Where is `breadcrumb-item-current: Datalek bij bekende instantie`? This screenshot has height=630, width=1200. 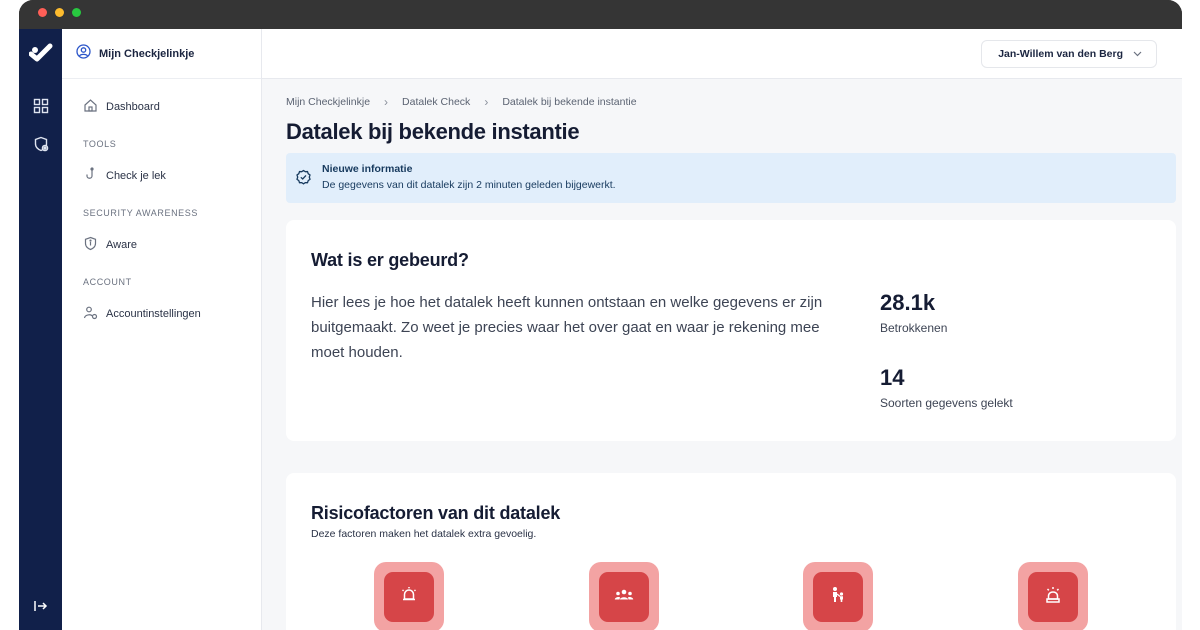 breadcrumb-item-current: Datalek bij bekende instantie is located at coordinates (569, 102).